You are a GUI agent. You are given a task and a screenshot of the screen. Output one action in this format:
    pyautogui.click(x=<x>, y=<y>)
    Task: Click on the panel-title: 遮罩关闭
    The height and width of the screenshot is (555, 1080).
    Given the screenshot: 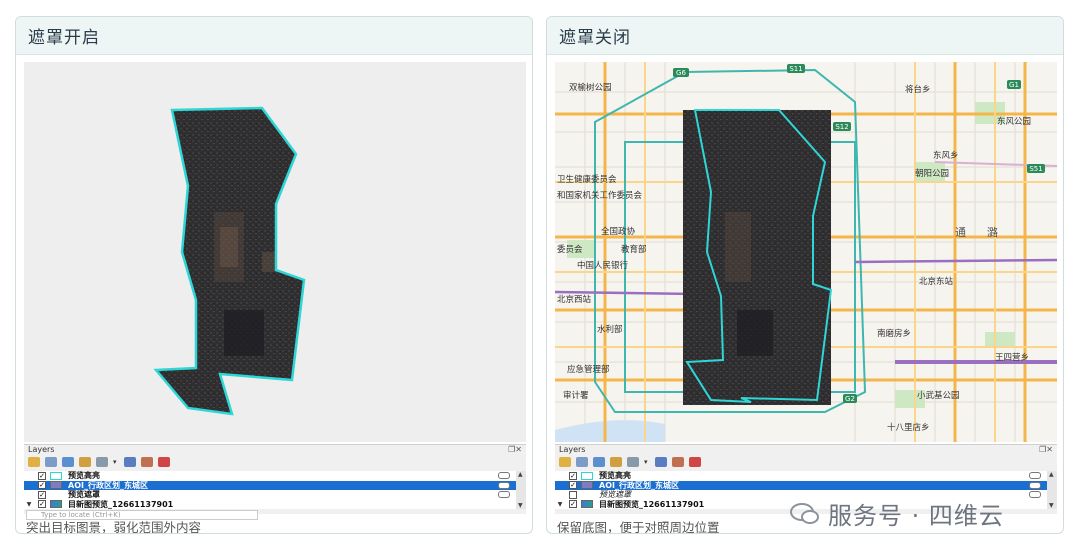 What is the action you would take?
    pyautogui.click(x=595, y=38)
    